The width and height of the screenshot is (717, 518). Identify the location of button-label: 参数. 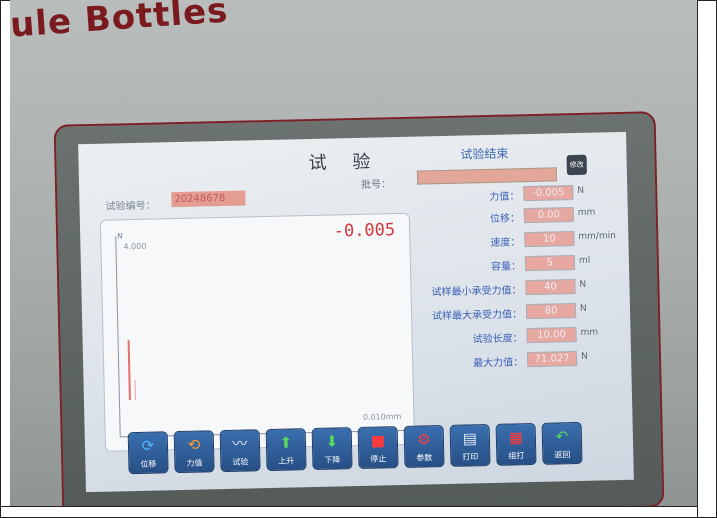
(424, 458).